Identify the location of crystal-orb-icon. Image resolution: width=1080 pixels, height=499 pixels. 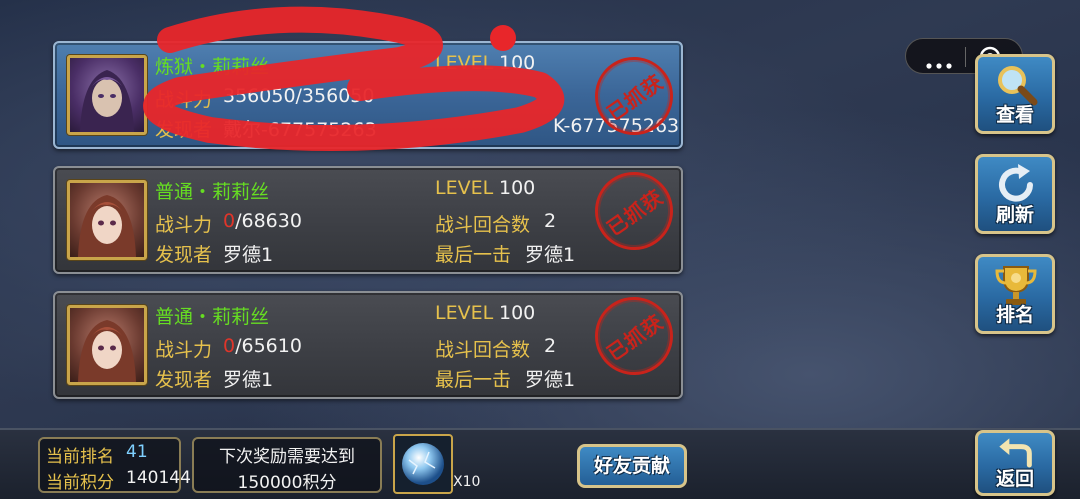
(423, 464).